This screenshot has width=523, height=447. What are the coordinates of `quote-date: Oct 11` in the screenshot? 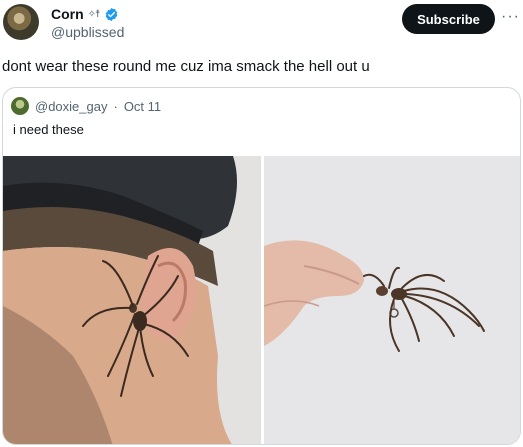 It's located at (142, 106).